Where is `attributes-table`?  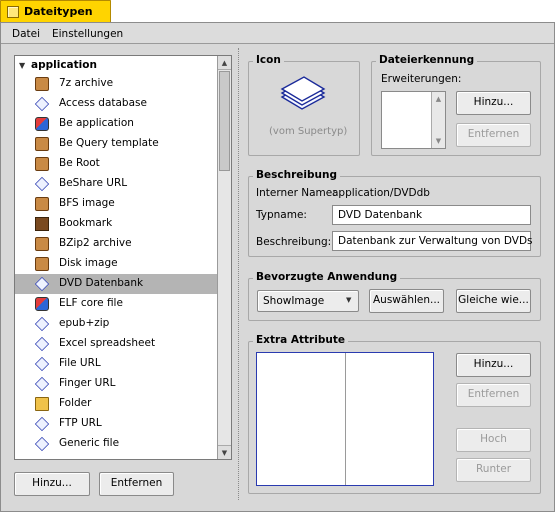
attributes-table is located at coordinates (345, 419).